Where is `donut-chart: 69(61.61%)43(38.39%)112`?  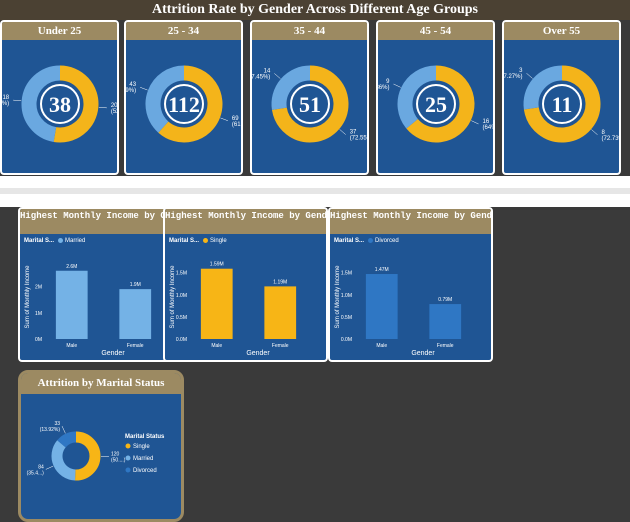 donut-chart: 69(61.61%)43(38.39%)112 is located at coordinates (184, 106).